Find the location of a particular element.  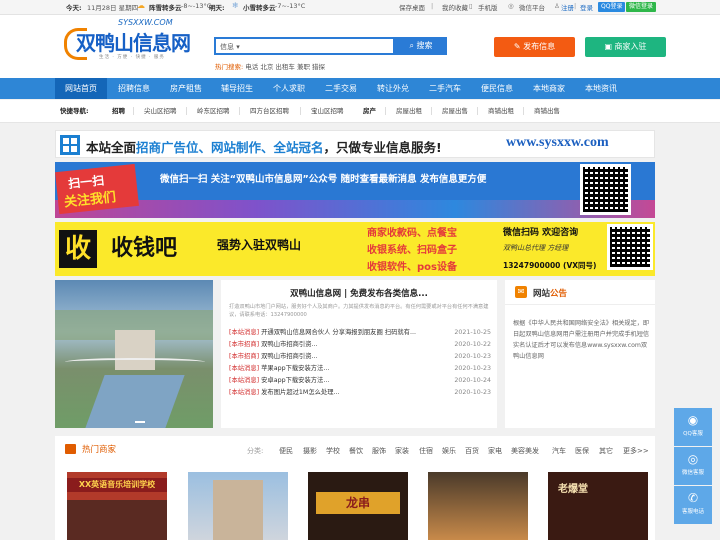

merchants-title: 热门商家 is located at coordinates (99, 450).